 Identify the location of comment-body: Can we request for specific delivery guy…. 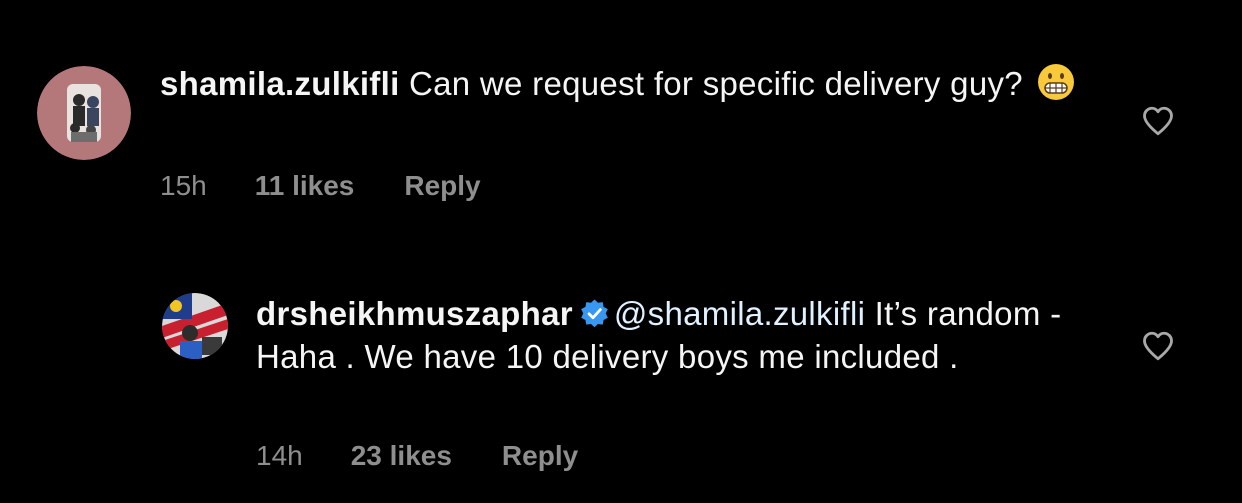
(716, 83).